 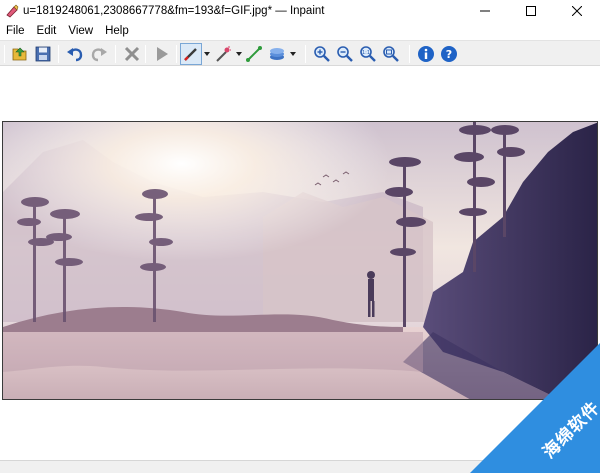 I want to click on marker-button, so click(x=191, y=54).